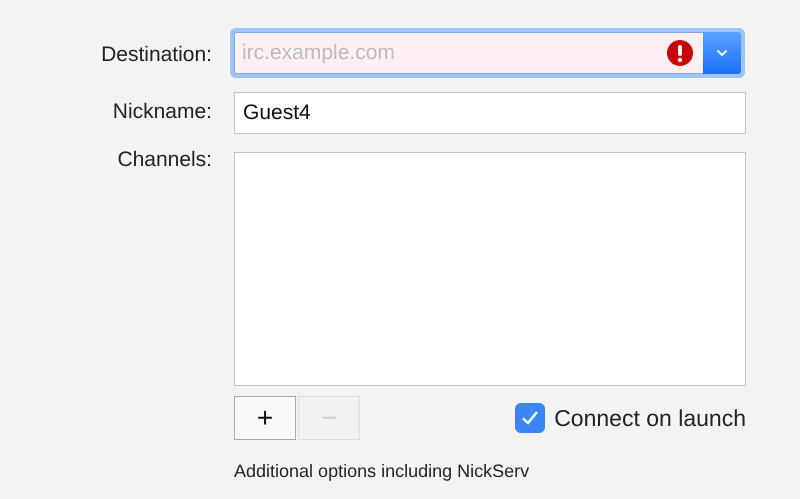  What do you see at coordinates (156, 55) in the screenshot?
I see `field-label: Destination:` at bounding box center [156, 55].